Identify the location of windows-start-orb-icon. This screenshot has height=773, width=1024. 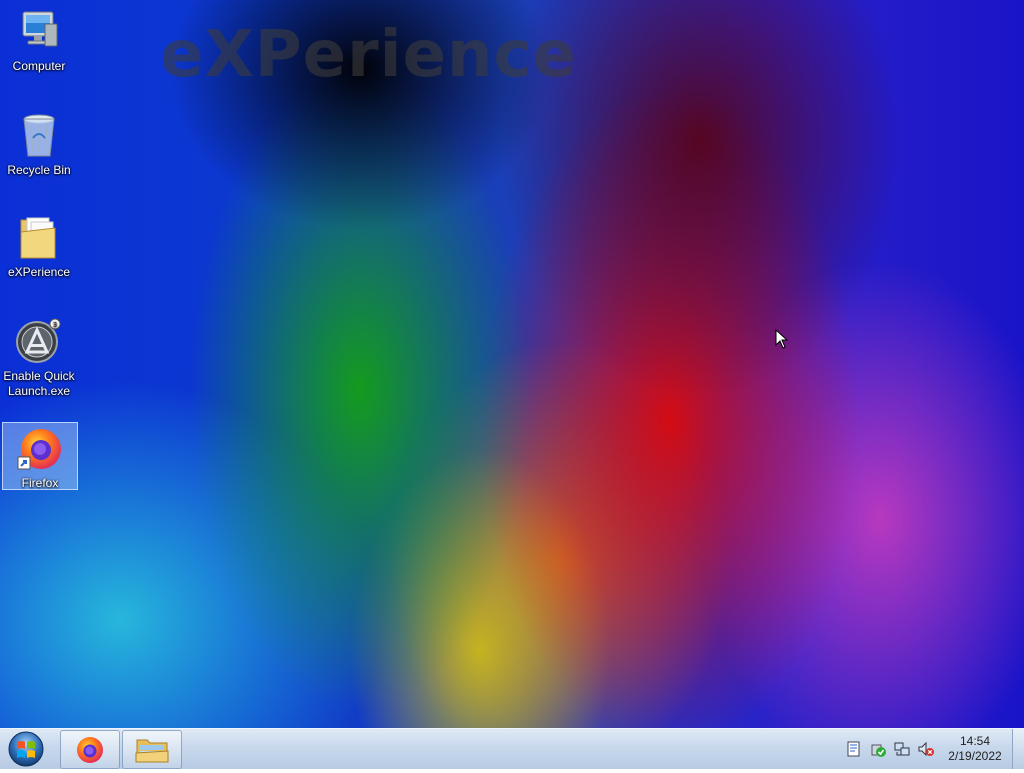
(26, 749).